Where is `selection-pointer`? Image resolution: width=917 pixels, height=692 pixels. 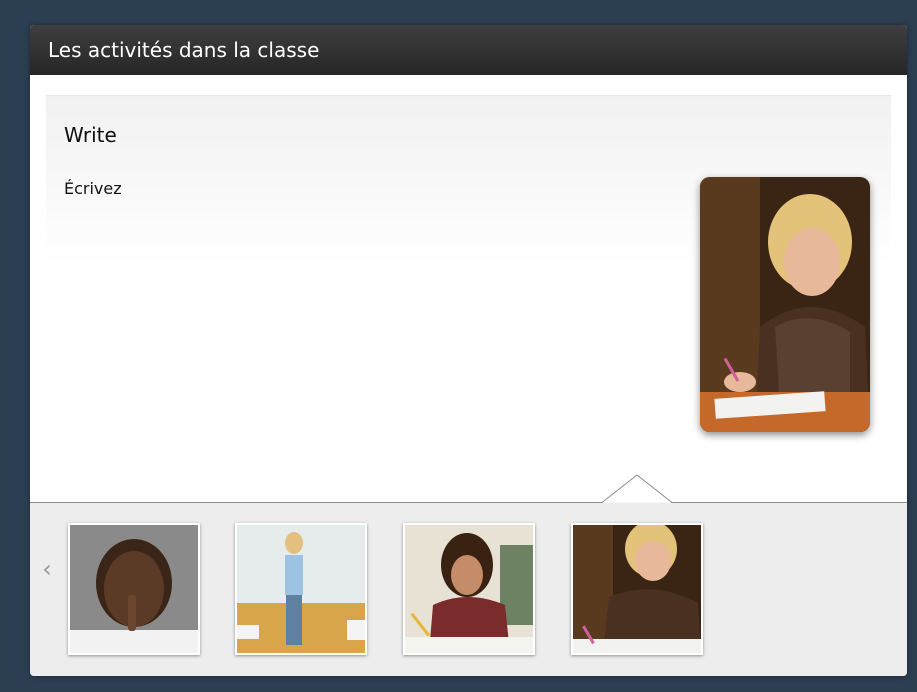 selection-pointer is located at coordinates (637, 489).